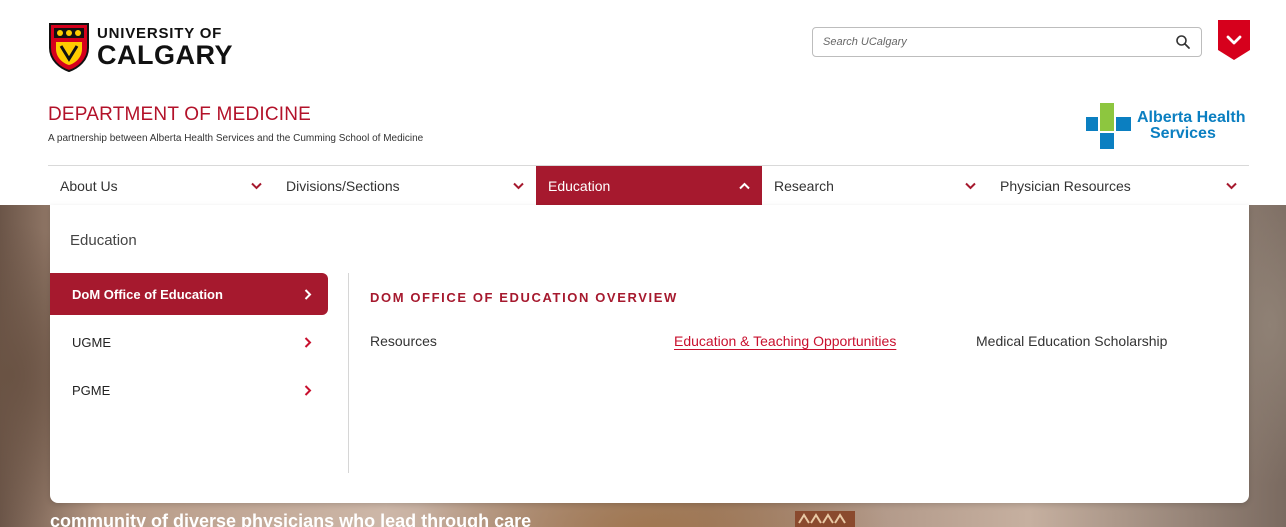 This screenshot has width=1286, height=527. I want to click on ahs-cross-icon, so click(1108, 126).